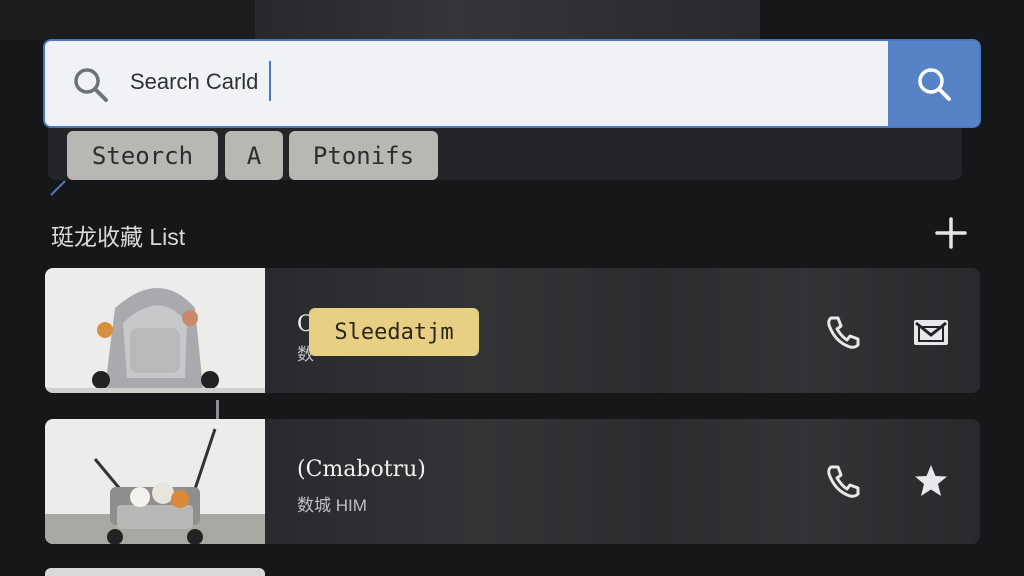  I want to click on list-title: 珽龙收藏 List, so click(118, 237).